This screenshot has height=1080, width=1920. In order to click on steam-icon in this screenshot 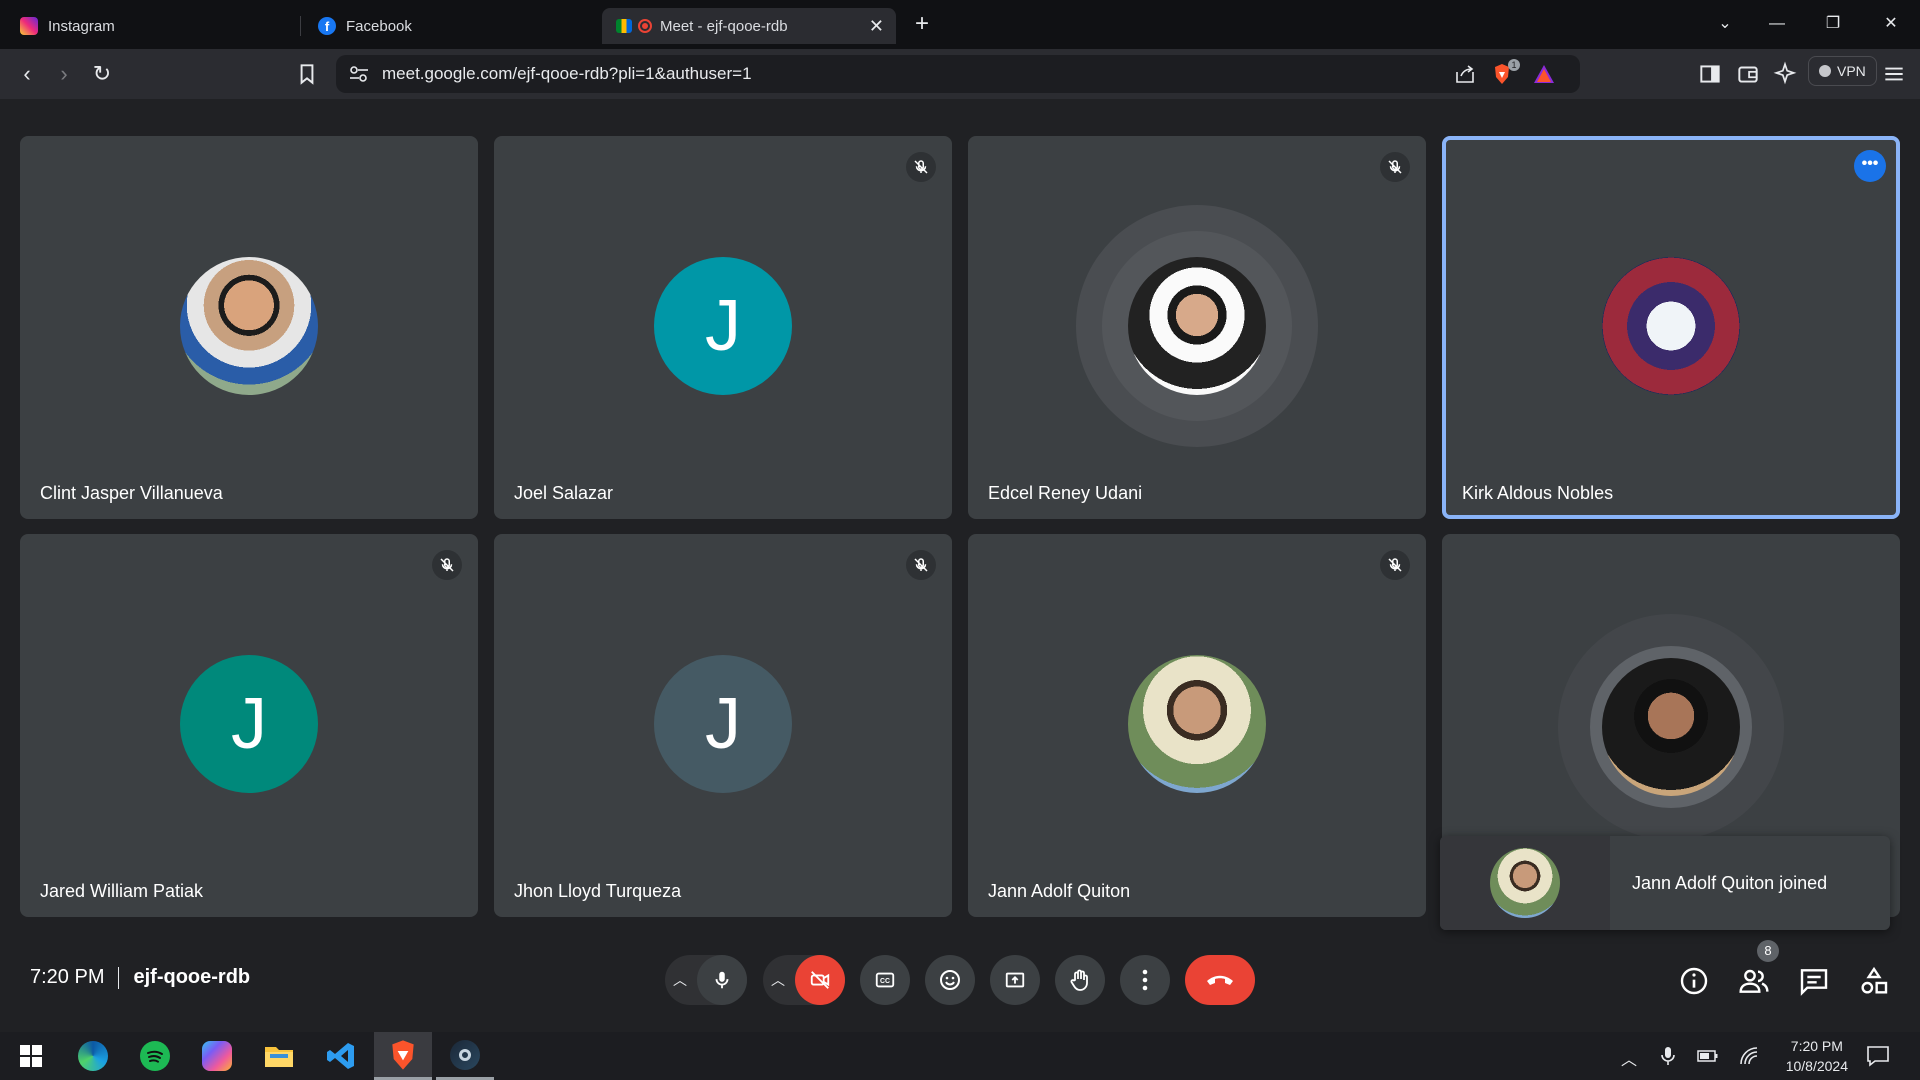, I will do `click(465, 1054)`.